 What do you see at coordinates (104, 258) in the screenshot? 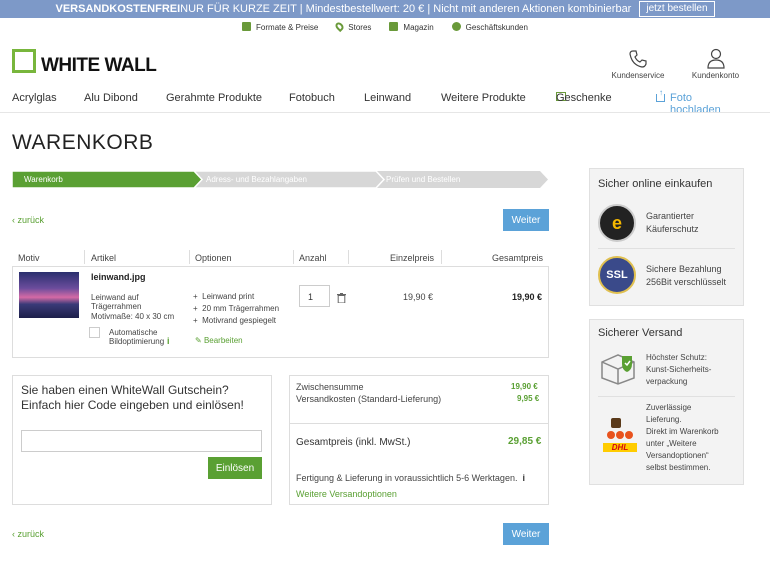
I see `col-artikel: Artikel` at bounding box center [104, 258].